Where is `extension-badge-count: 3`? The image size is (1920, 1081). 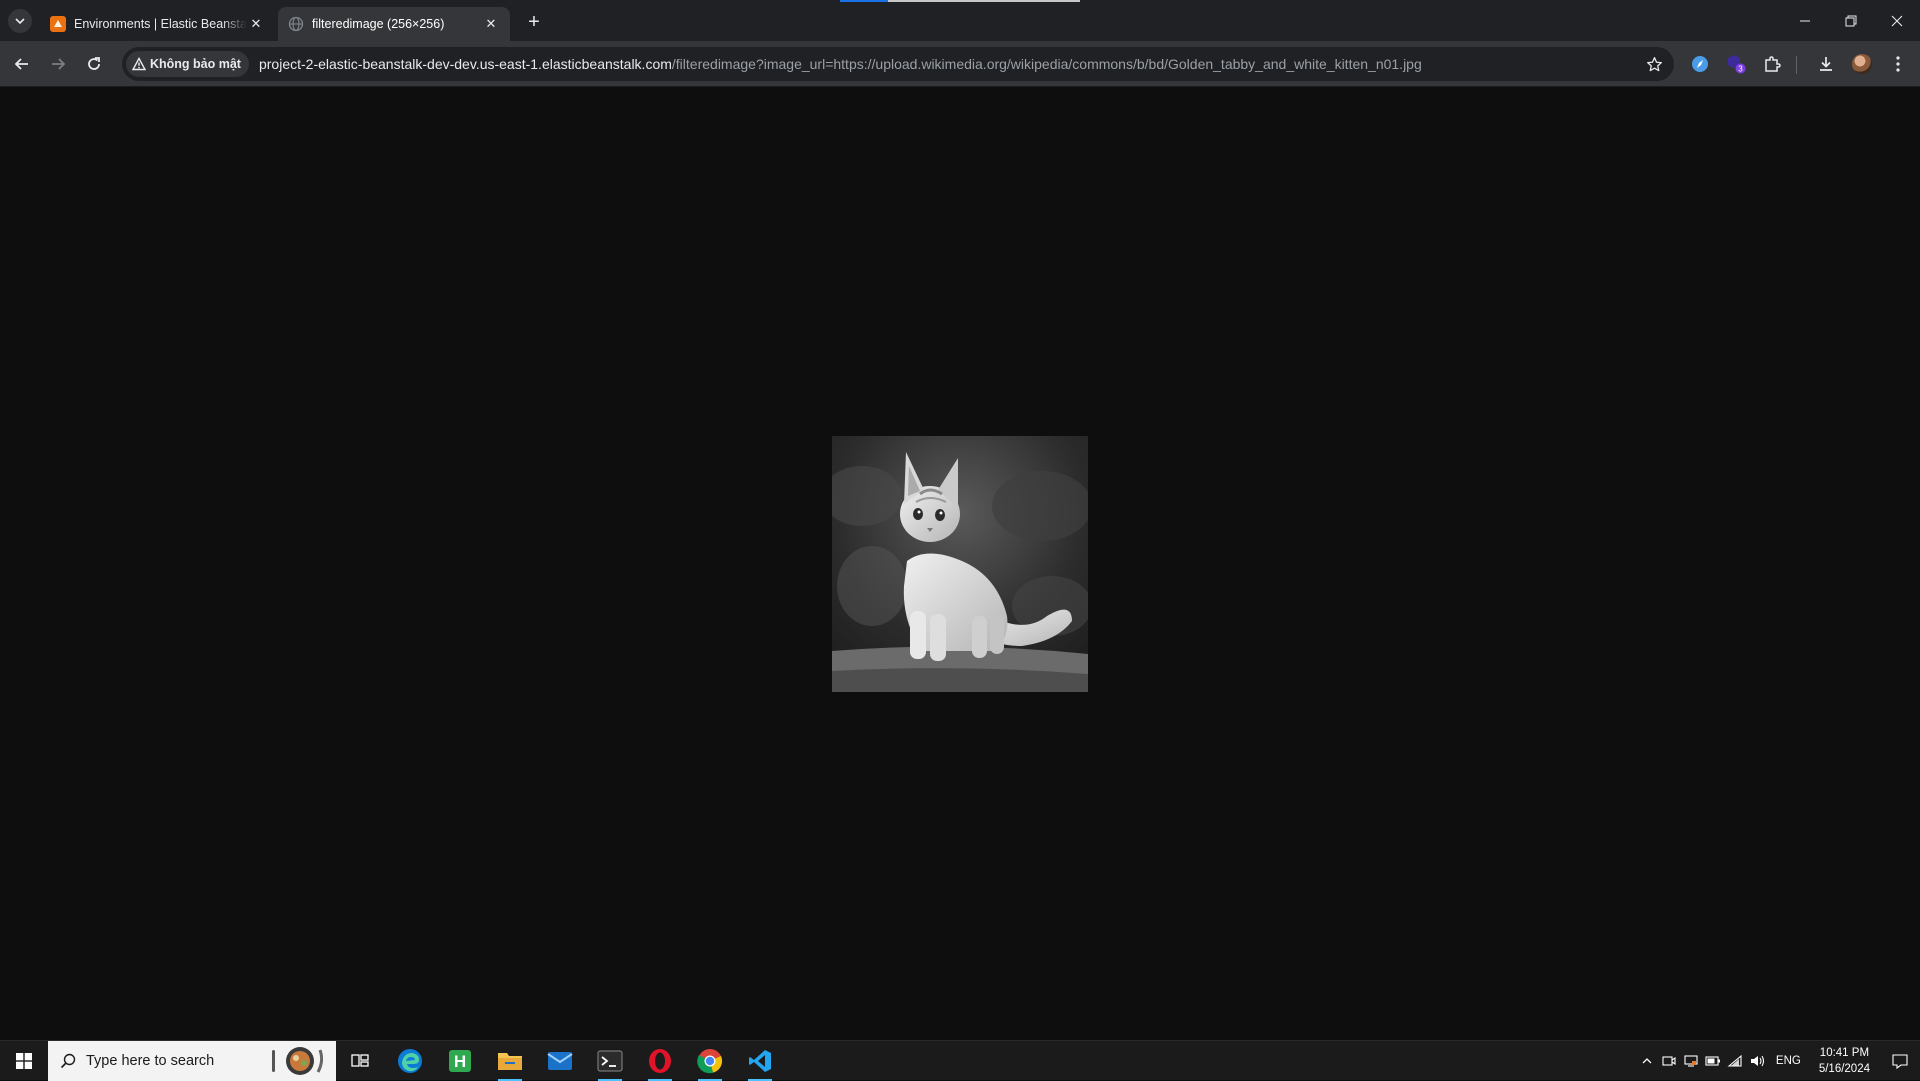 extension-badge-count: 3 is located at coordinates (1740, 69).